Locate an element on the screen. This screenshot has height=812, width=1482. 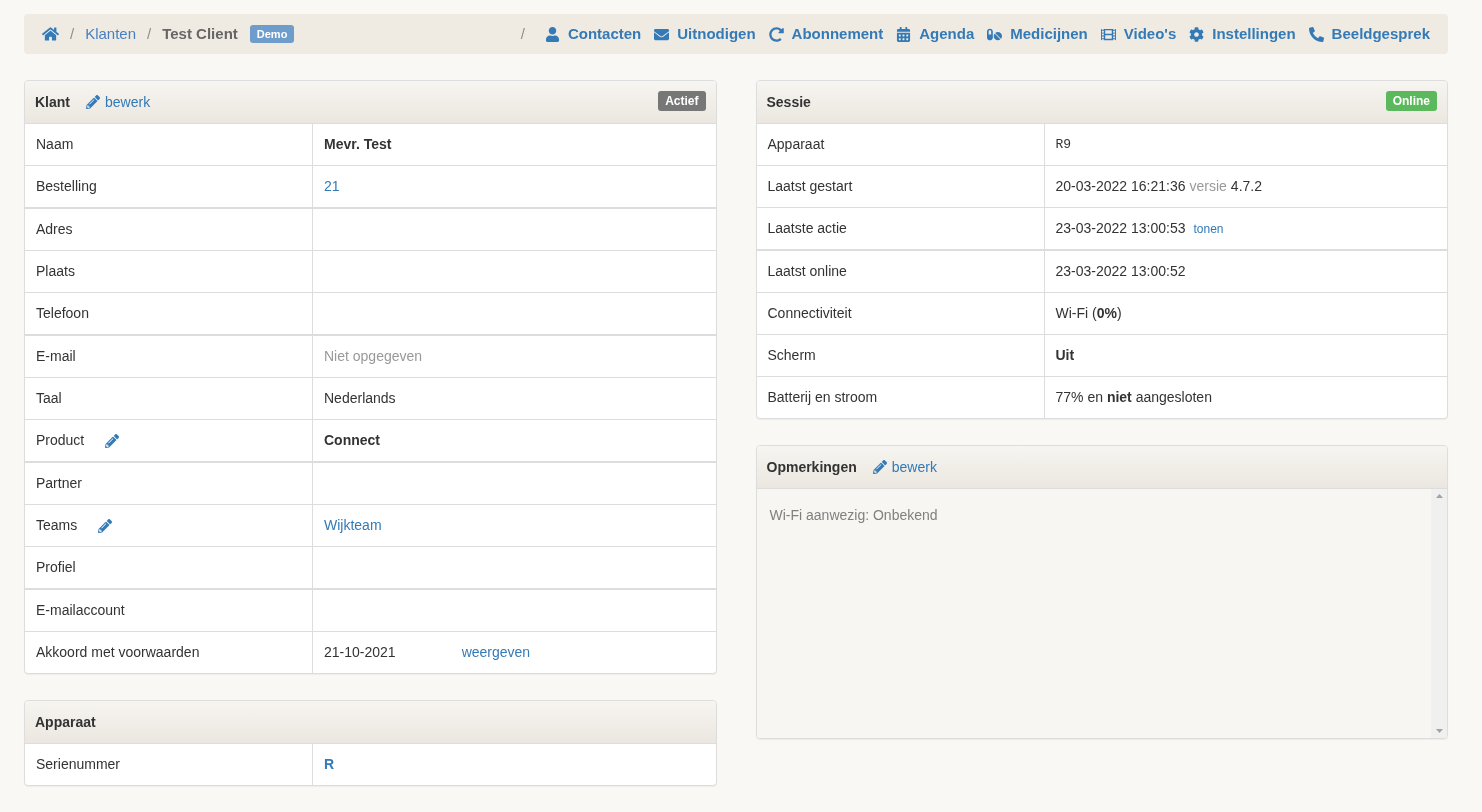
cell-link: R is located at coordinates (329, 764).